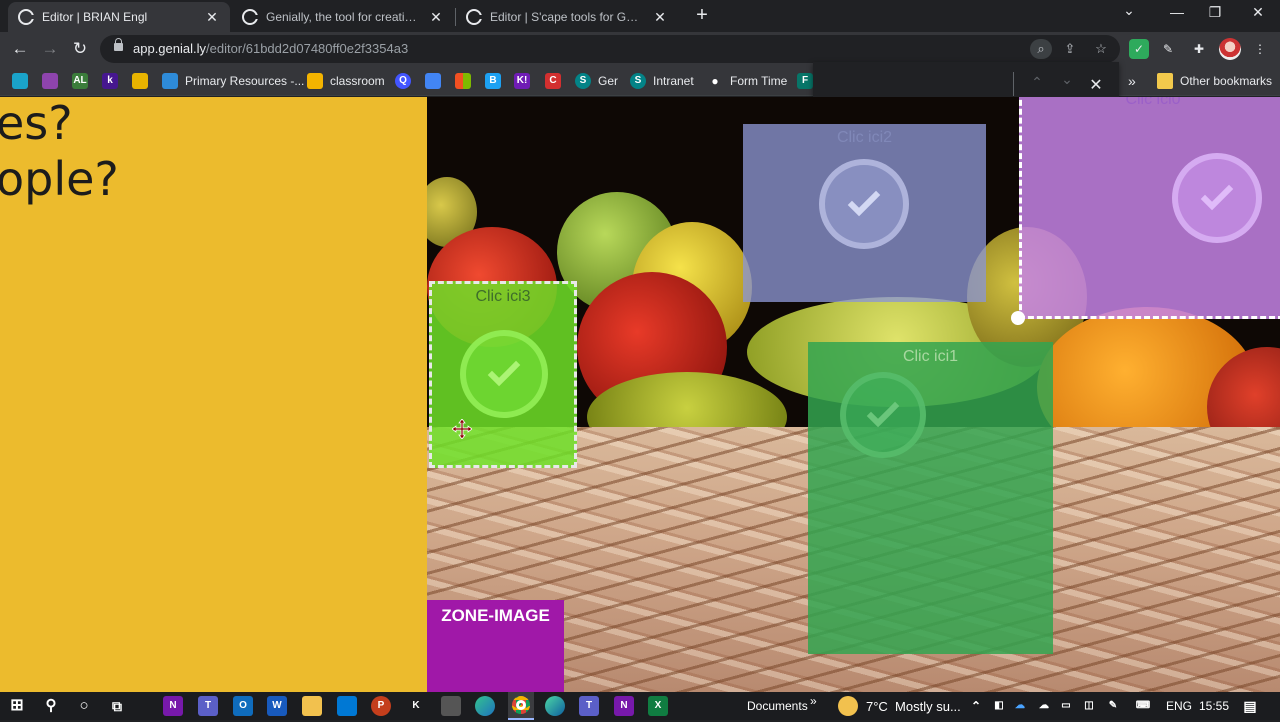 This screenshot has height=722, width=1280. I want to click on bookmark-kahoot: K!, so click(525, 81).